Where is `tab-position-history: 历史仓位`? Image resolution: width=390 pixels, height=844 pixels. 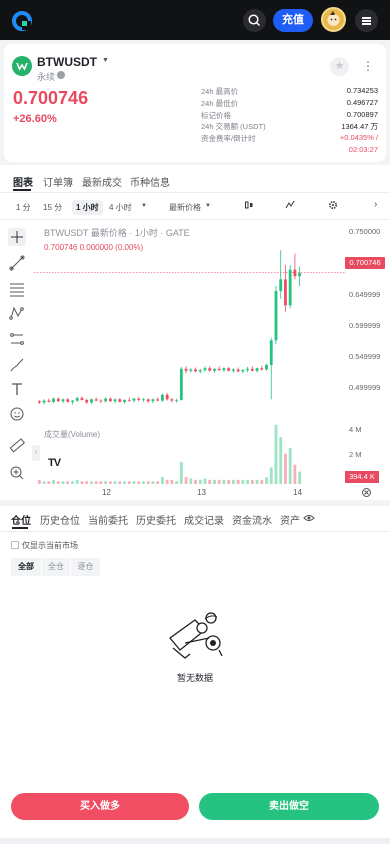
tab-position-history: 历史仓位 is located at coordinates (60, 519).